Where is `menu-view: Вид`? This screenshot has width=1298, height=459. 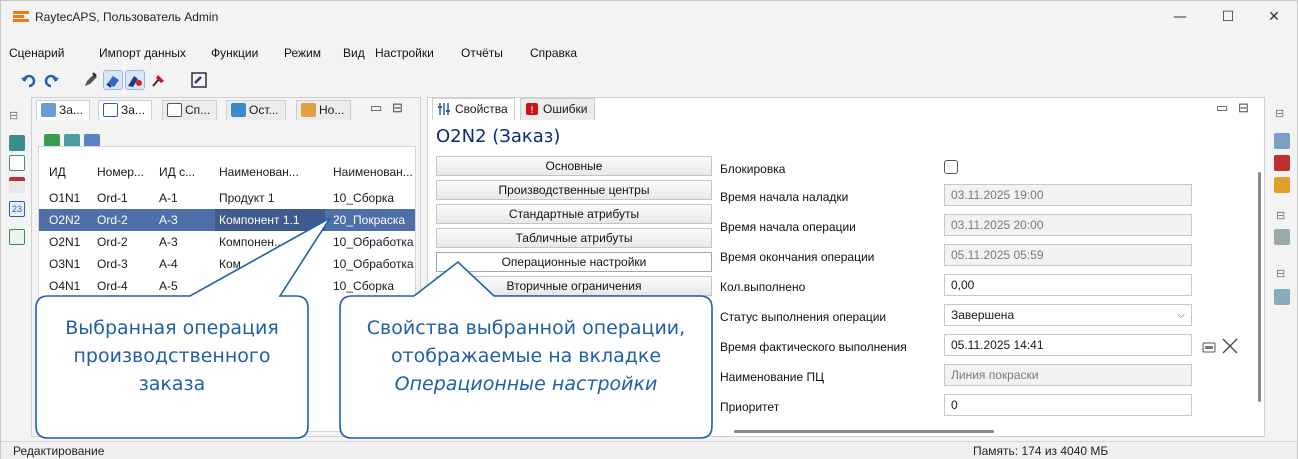 menu-view: Вид is located at coordinates (354, 53).